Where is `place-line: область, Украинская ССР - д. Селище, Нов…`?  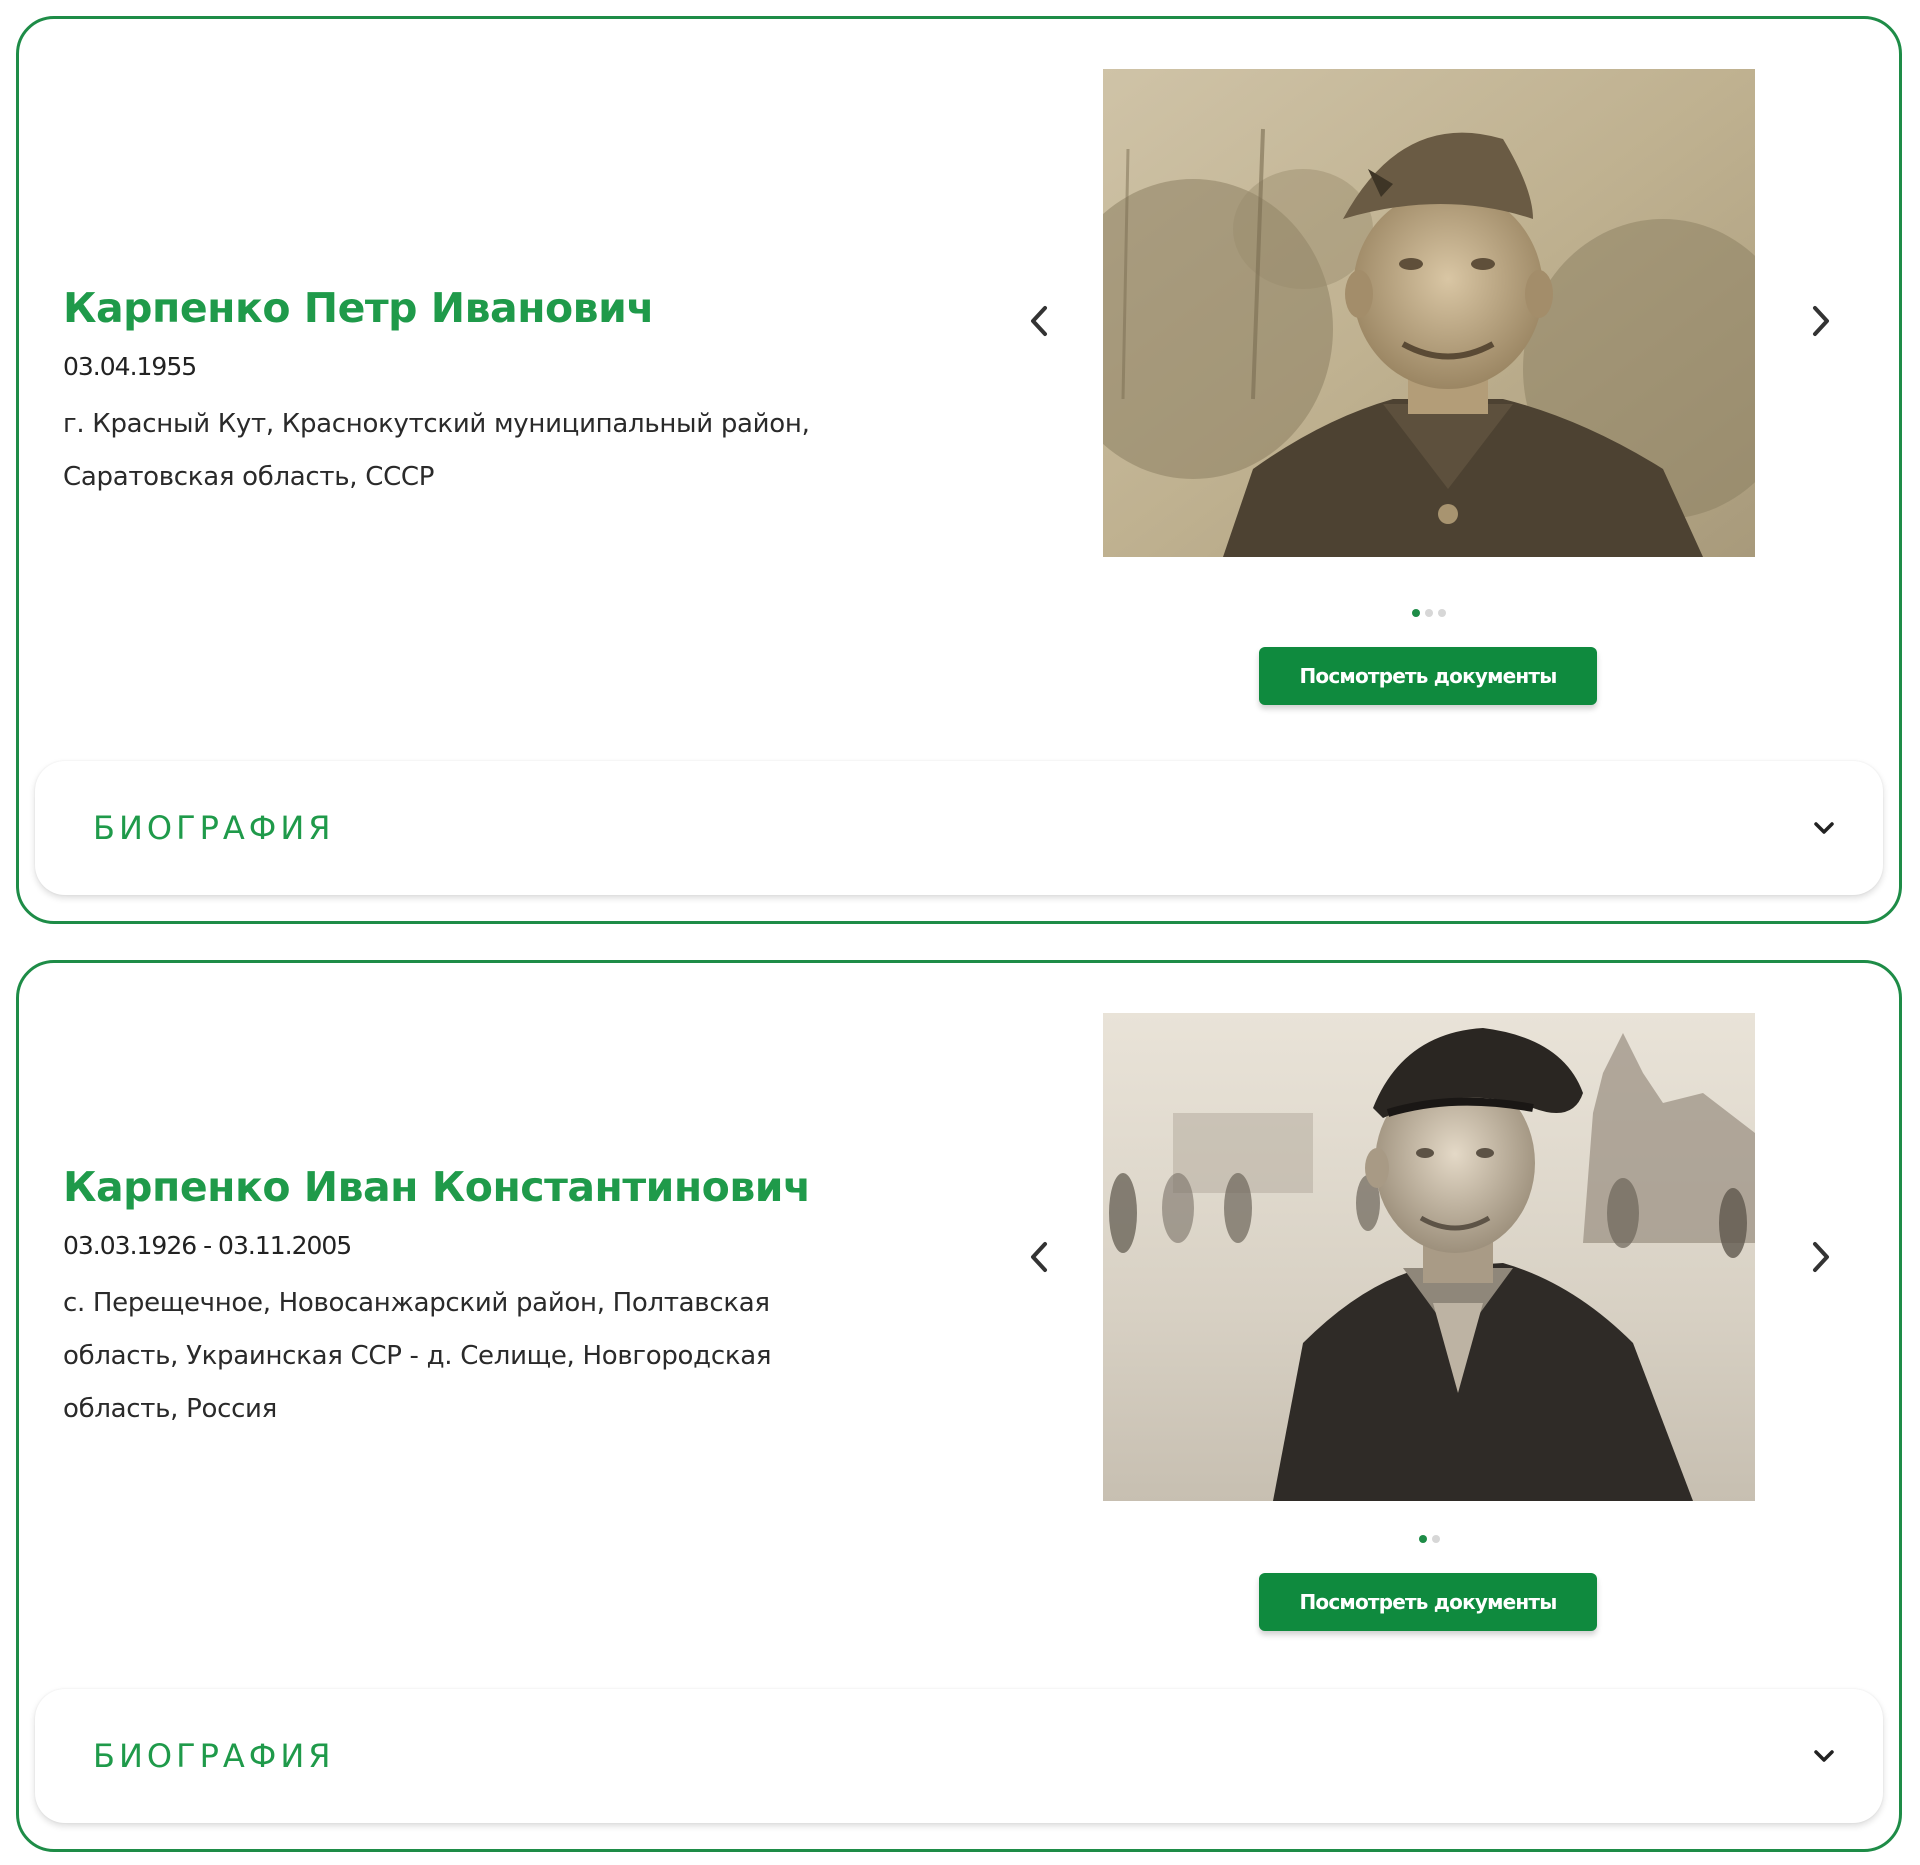 place-line: область, Украинская ССР - д. Селище, Нов… is located at coordinates (417, 1355).